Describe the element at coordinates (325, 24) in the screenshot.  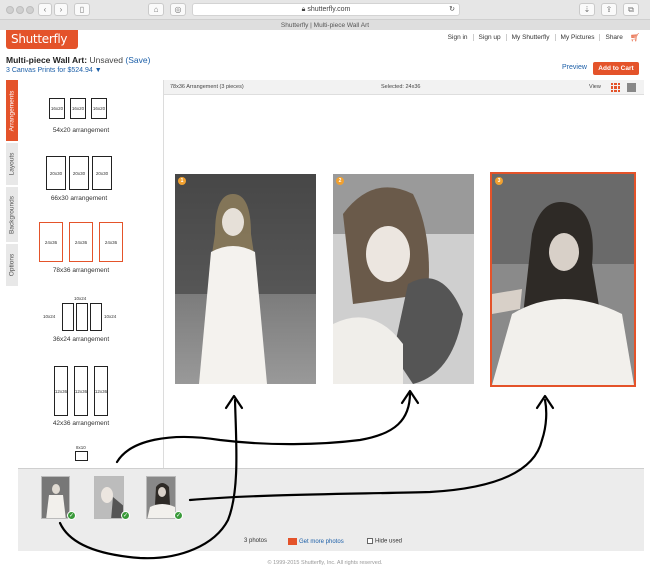
I see `tab-title: Shutterfly | Multi-piece Wall Art` at that location.